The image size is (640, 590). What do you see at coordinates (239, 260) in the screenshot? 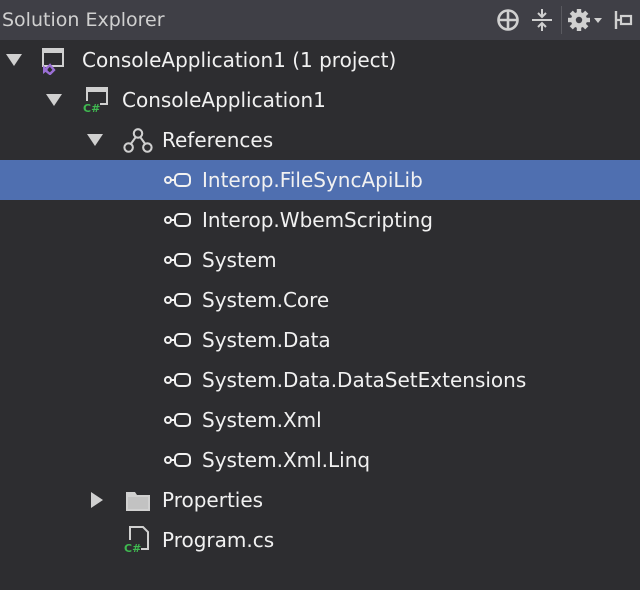
I see `reference-label: System` at bounding box center [239, 260].